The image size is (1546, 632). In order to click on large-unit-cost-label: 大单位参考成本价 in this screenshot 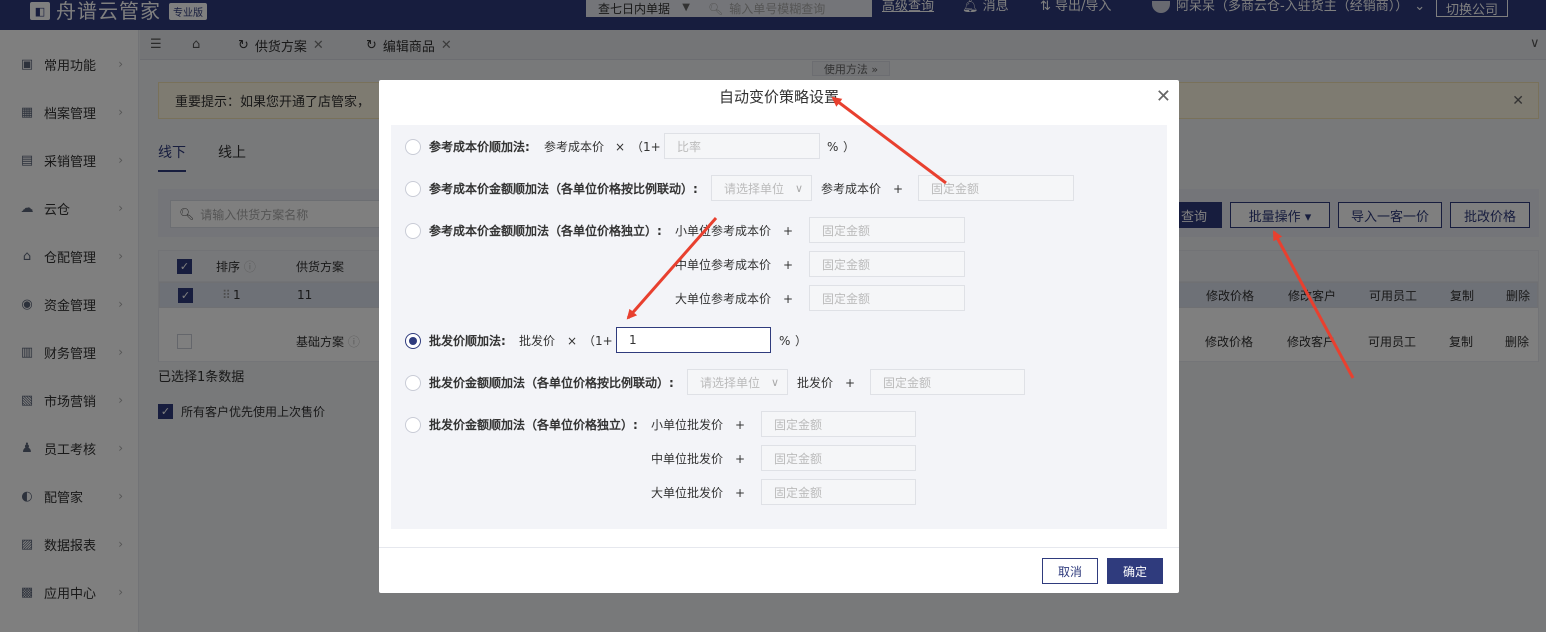, I will do `click(723, 299)`.